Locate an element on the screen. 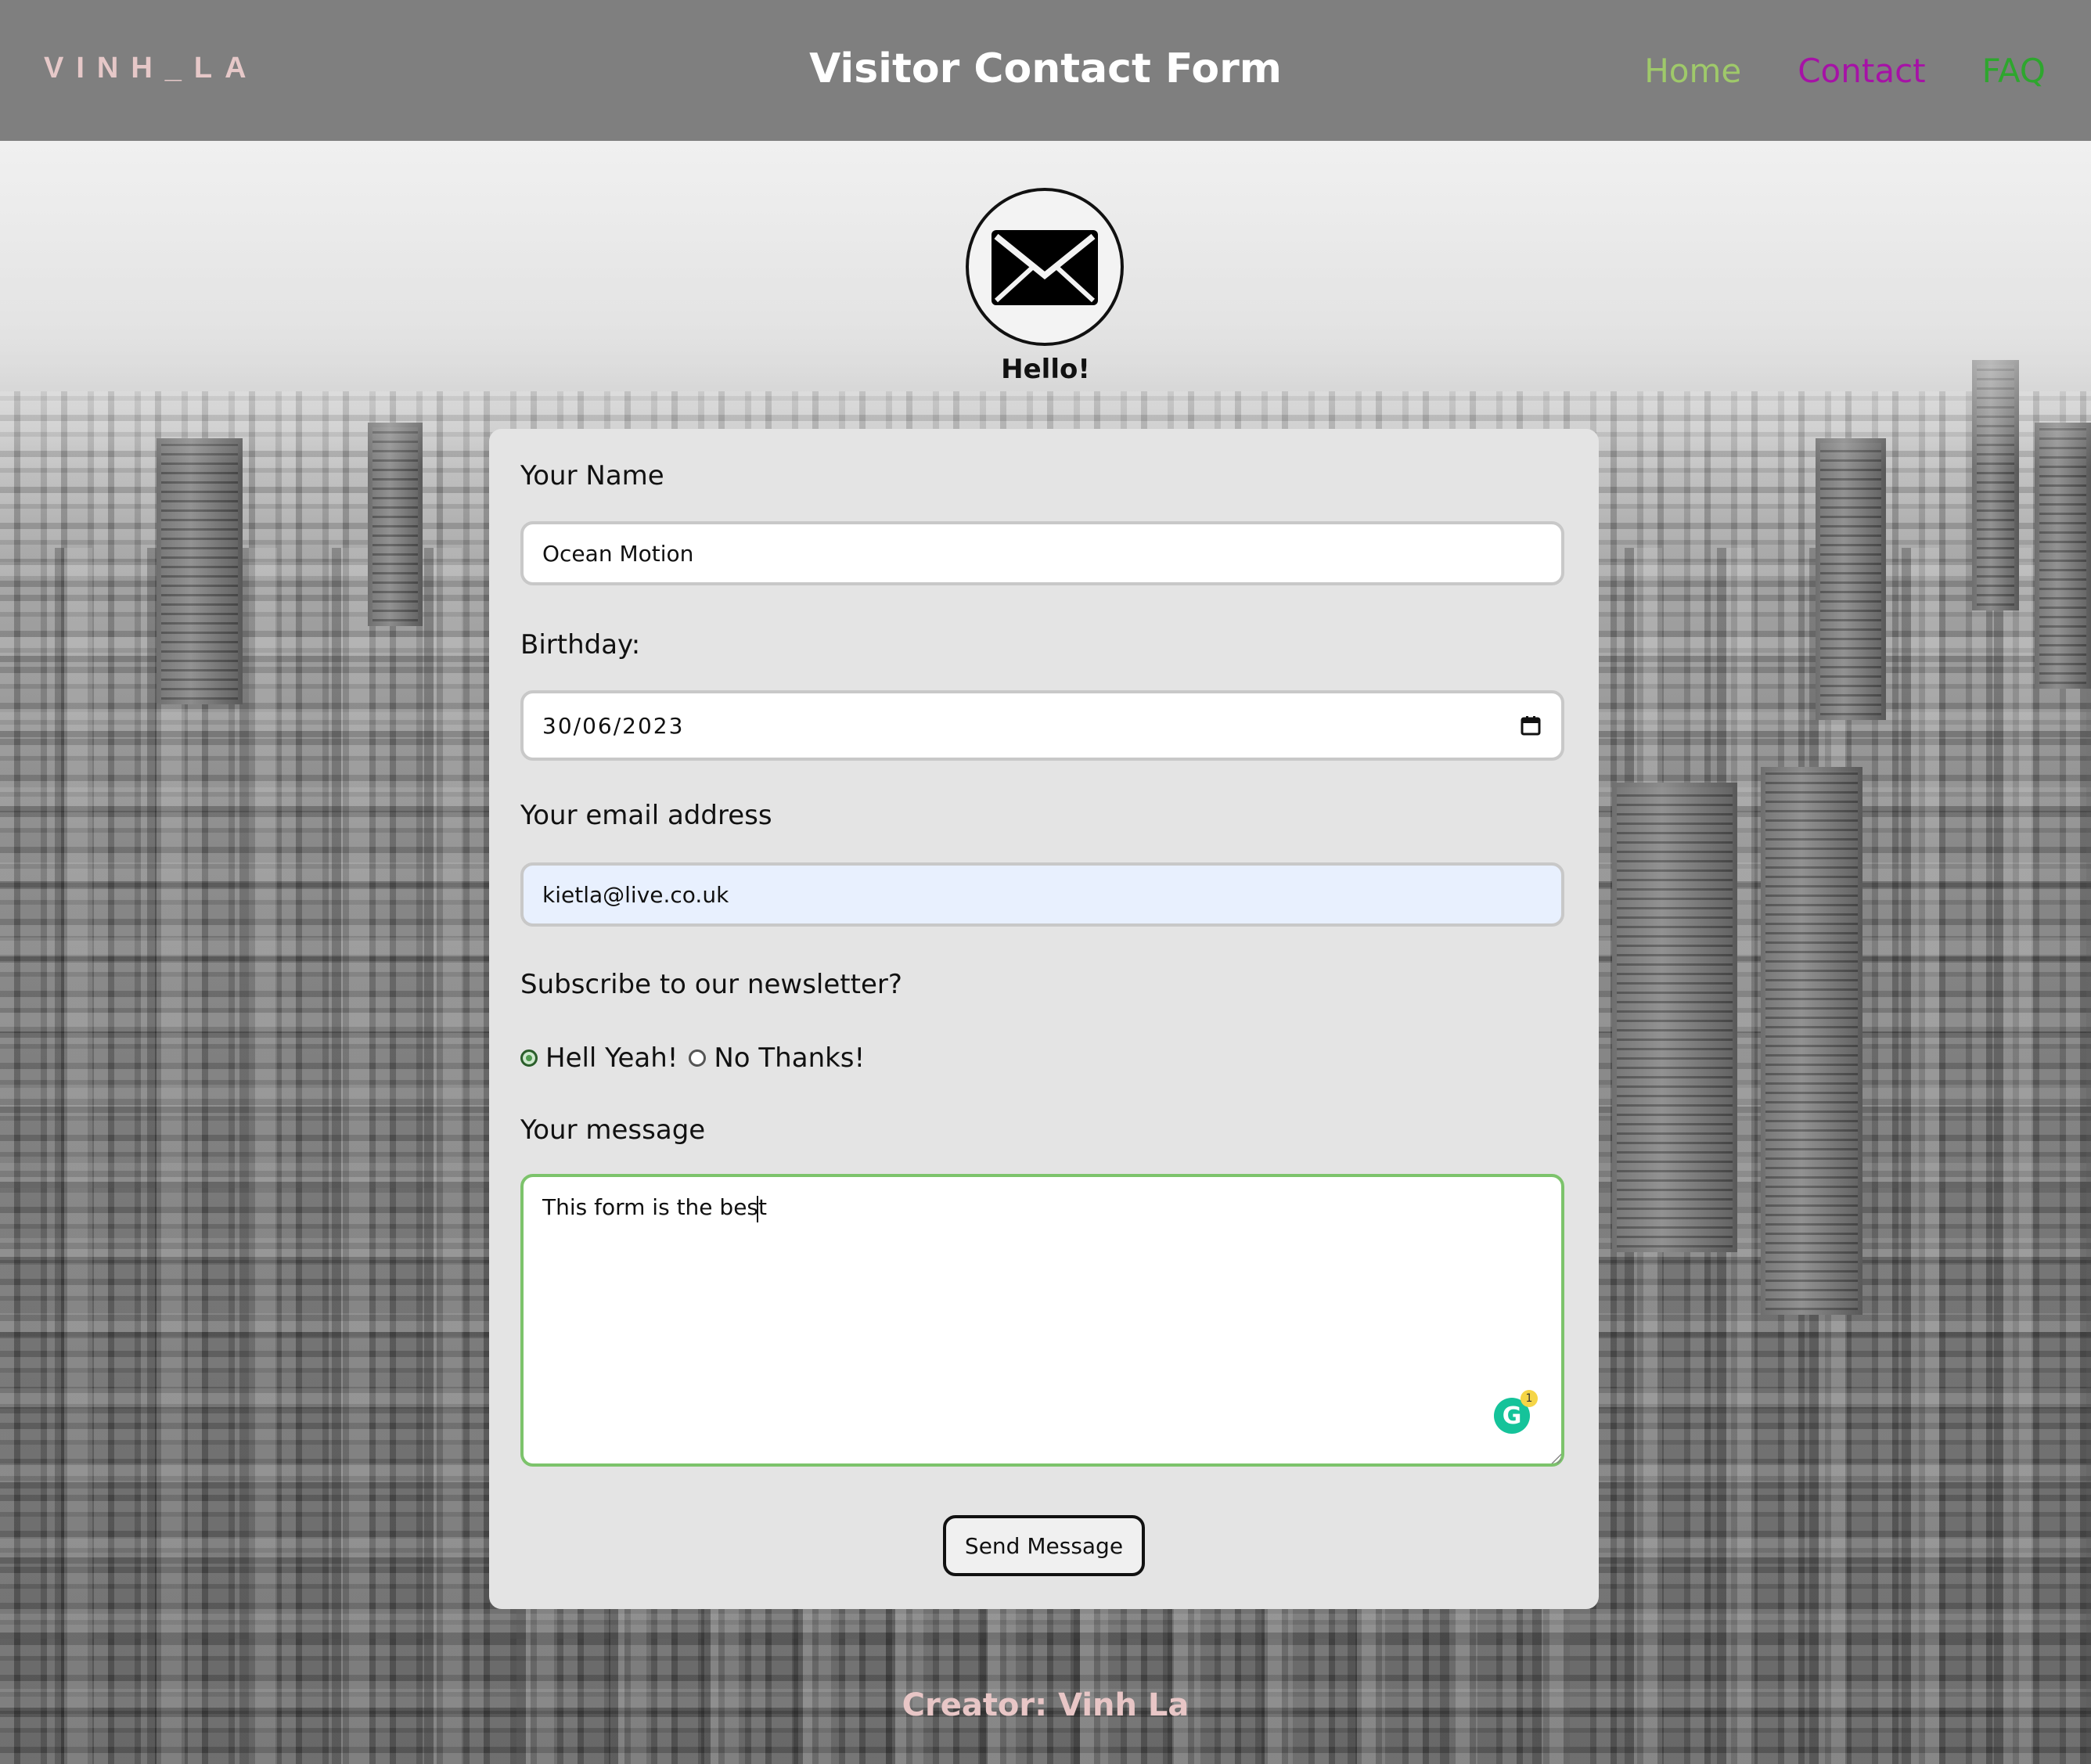 Image resolution: width=2091 pixels, height=1764 pixels. send-message-button: Send Message is located at coordinates (1044, 1545).